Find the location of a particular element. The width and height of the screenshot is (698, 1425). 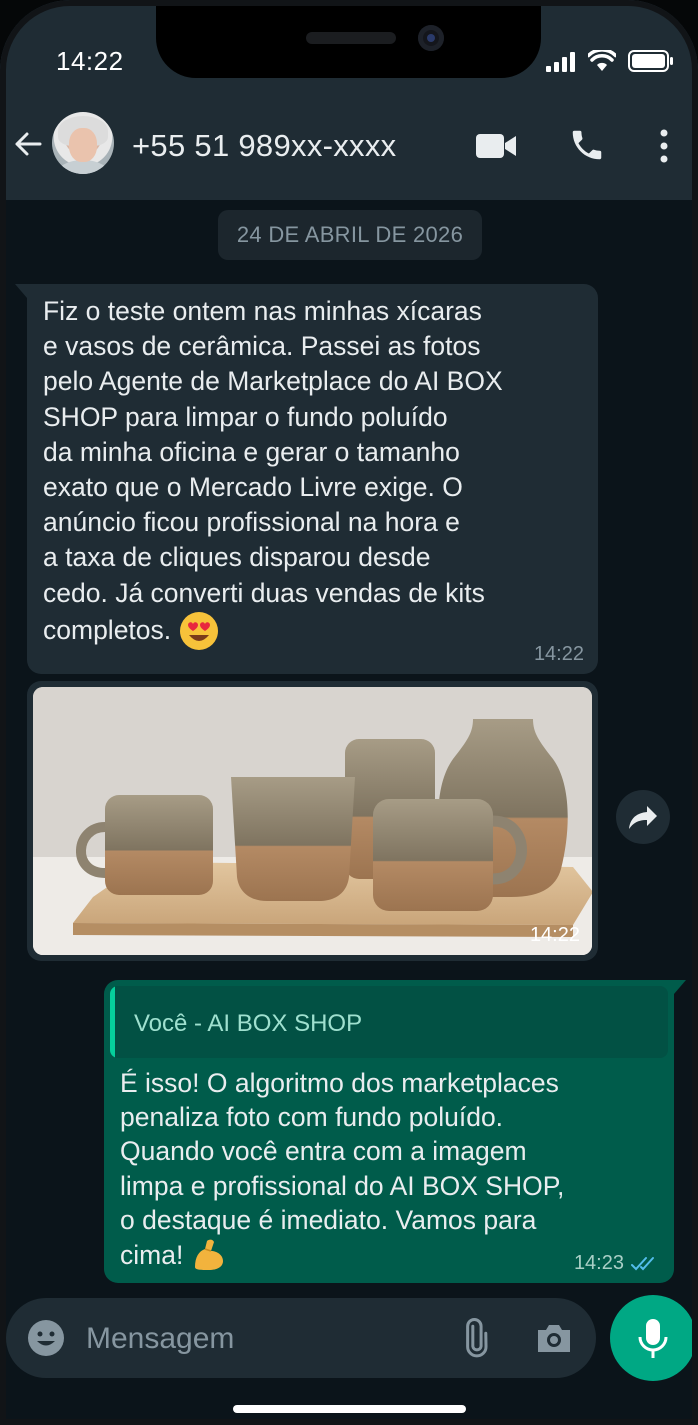

speaker-grille is located at coordinates (351, 38).